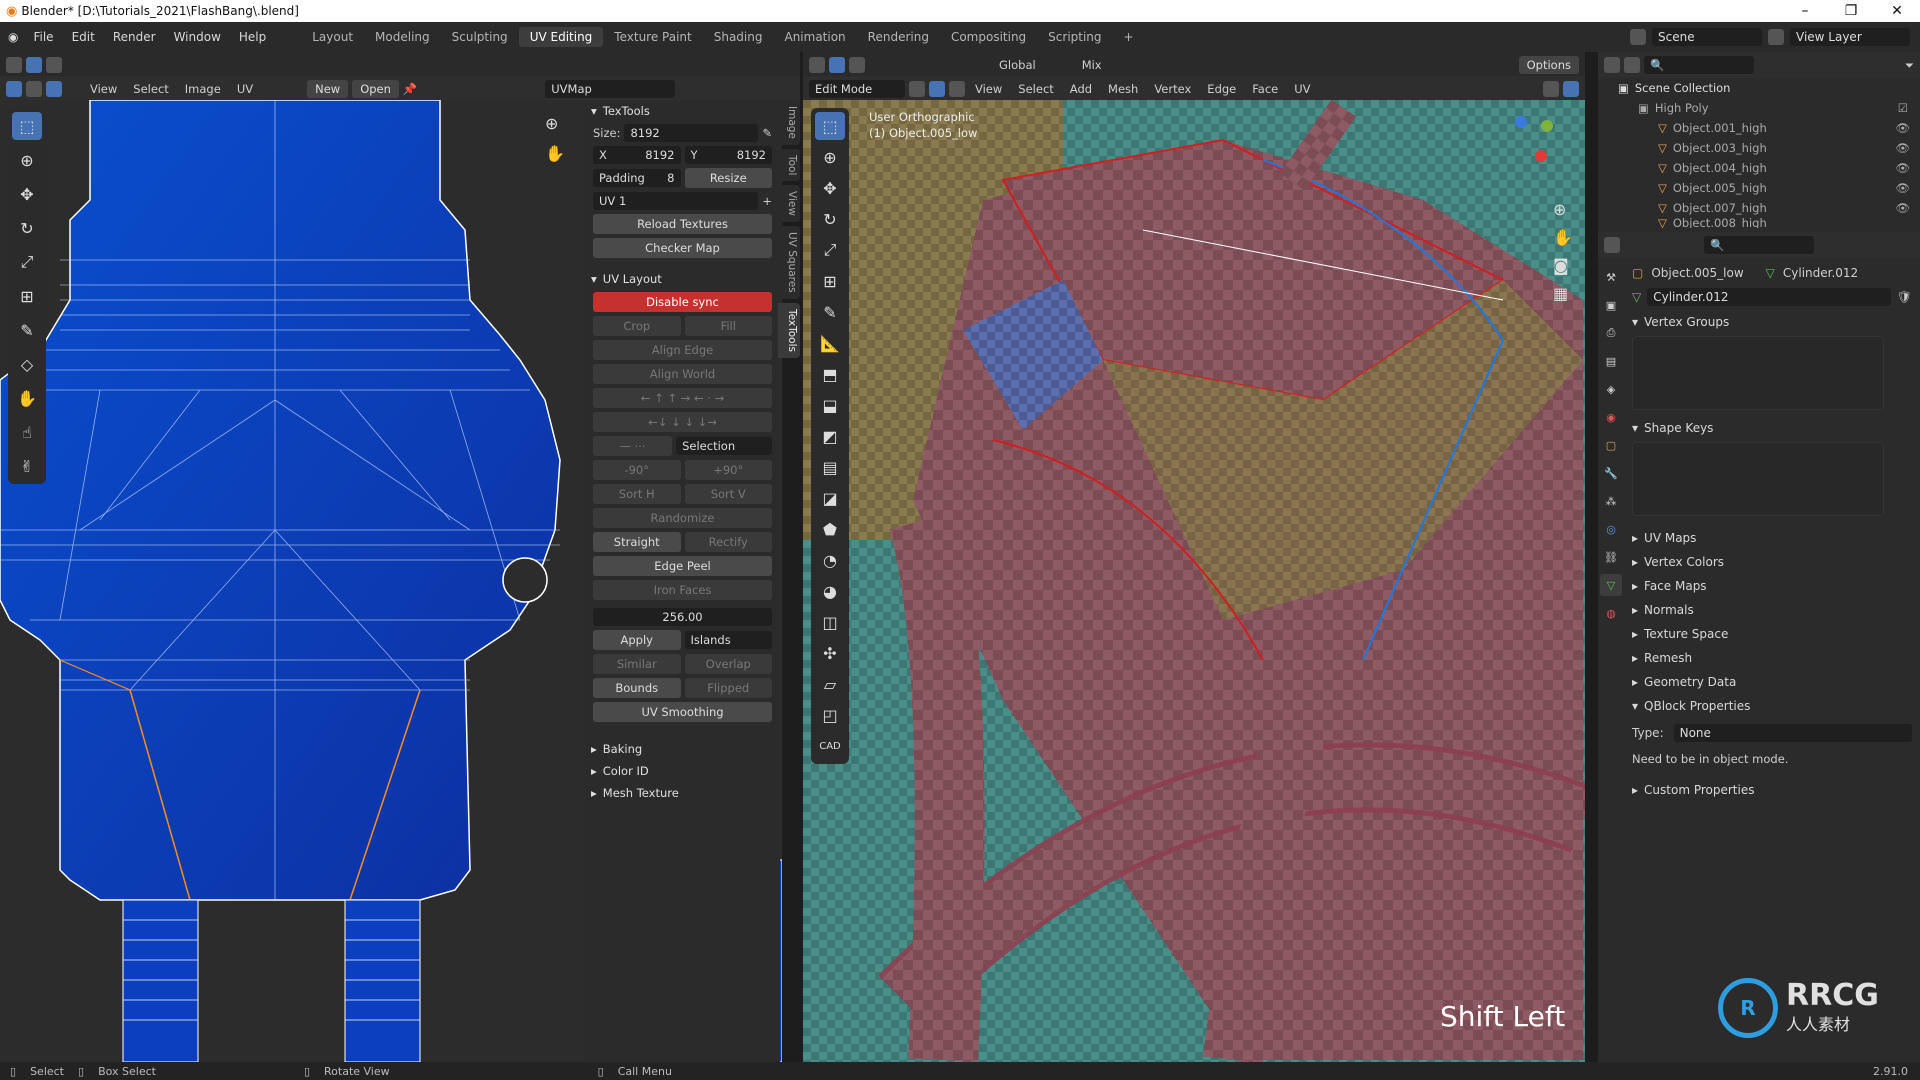 This screenshot has height=1080, width=1920. Describe the element at coordinates (1528, 147) in the screenshot. I see `axis-gizmo` at that location.